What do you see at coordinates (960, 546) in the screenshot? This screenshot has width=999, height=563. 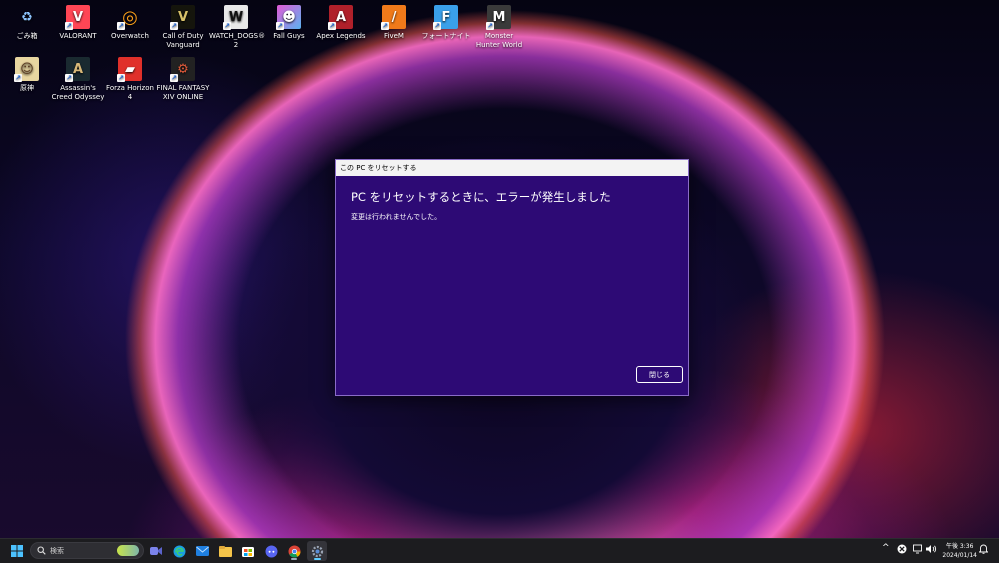 I see `clock-time: 午後 3:36` at bounding box center [960, 546].